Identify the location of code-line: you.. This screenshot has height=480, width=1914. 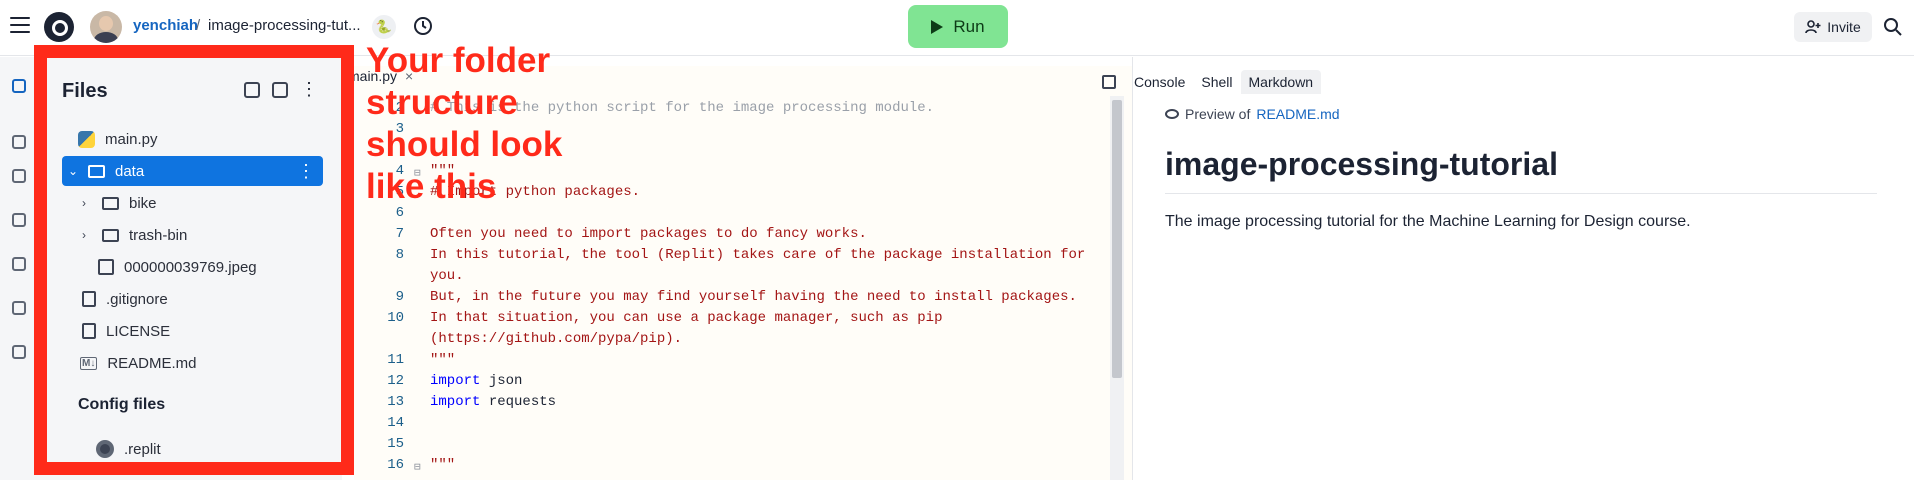
(447, 276).